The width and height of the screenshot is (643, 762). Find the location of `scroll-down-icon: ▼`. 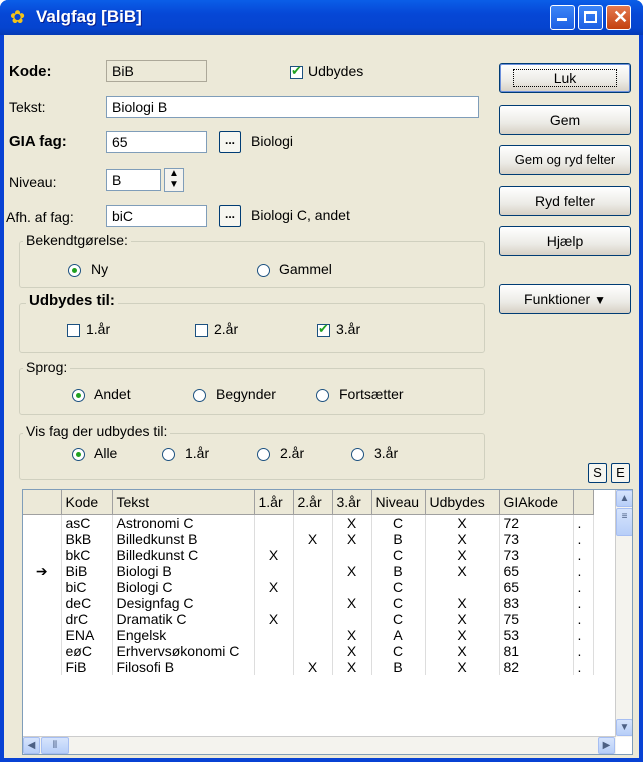

scroll-down-icon: ▼ is located at coordinates (624, 727).